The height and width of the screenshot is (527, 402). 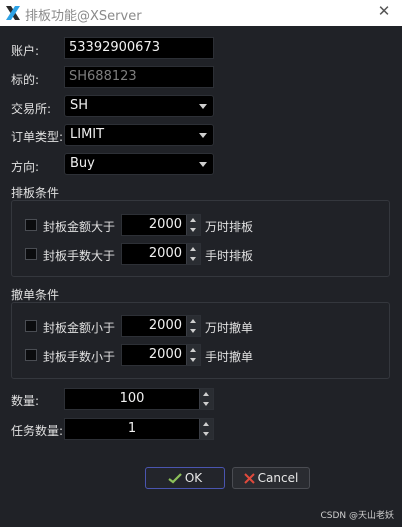 I want to click on checkmark-icon, so click(x=175, y=478).